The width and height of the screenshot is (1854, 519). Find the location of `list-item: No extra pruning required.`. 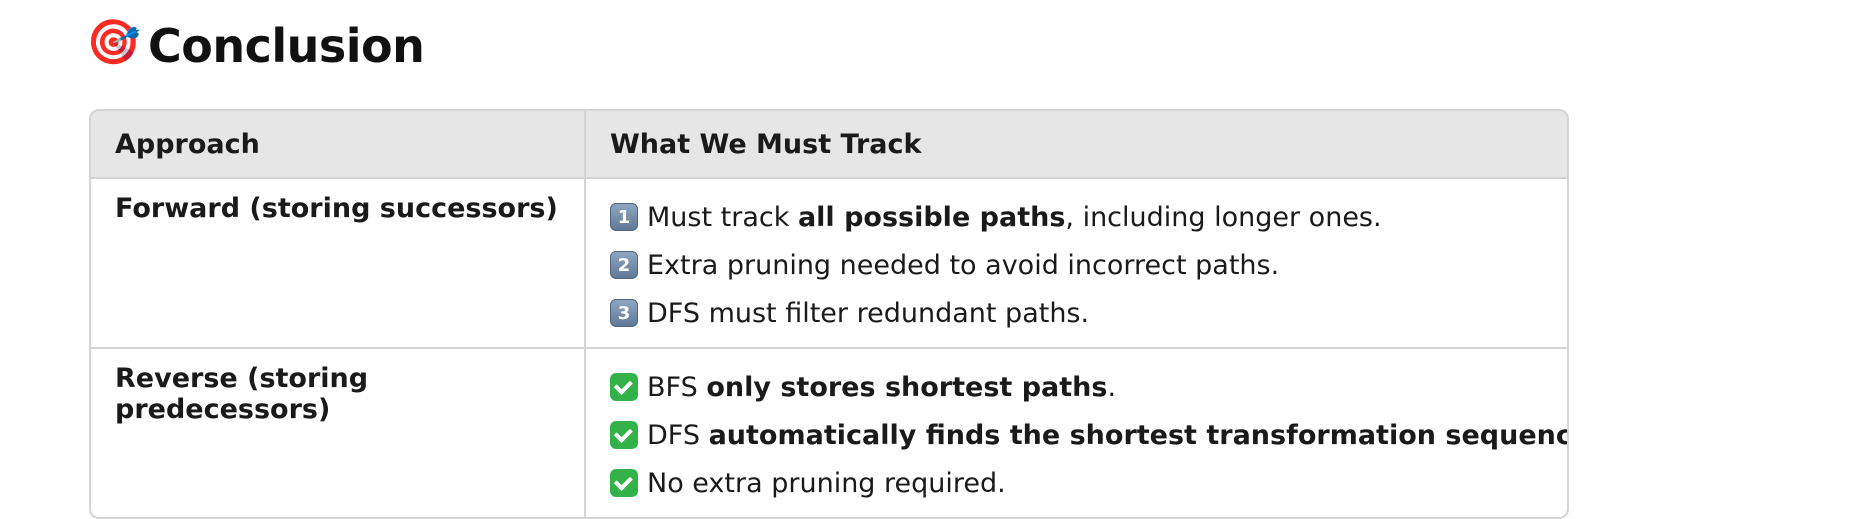

list-item: No extra pruning required. is located at coordinates (1088, 483).